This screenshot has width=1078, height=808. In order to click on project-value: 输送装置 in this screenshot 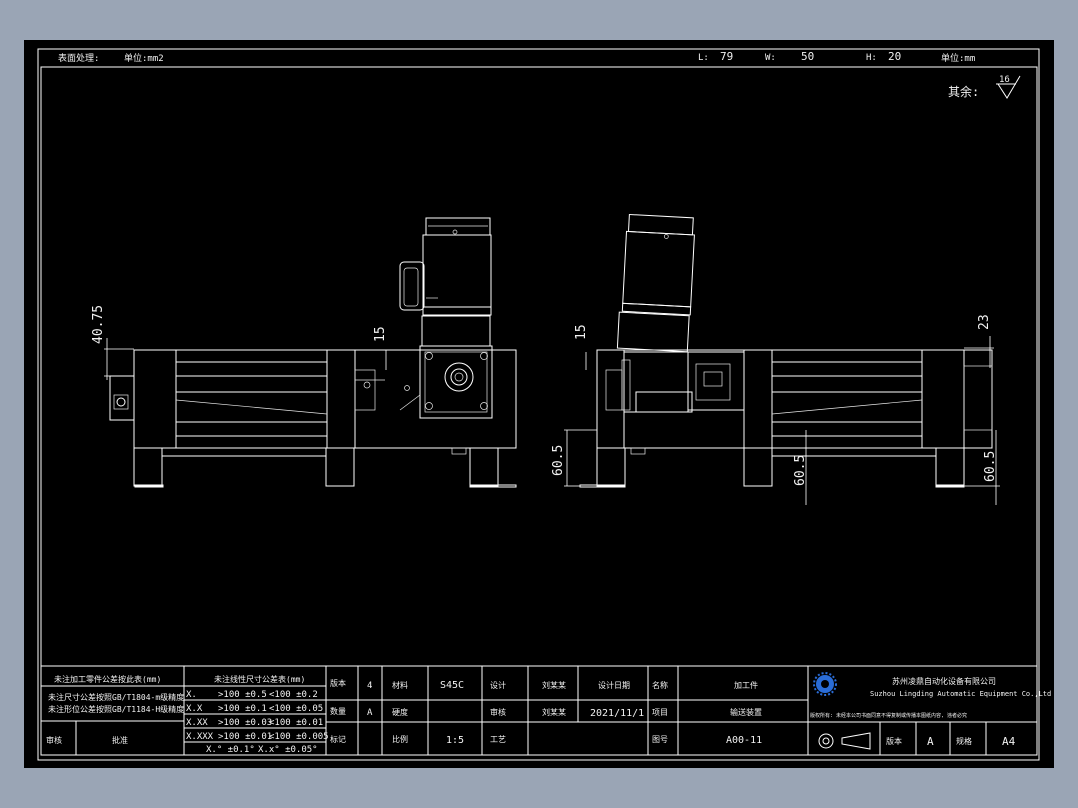, I will do `click(746, 712)`.